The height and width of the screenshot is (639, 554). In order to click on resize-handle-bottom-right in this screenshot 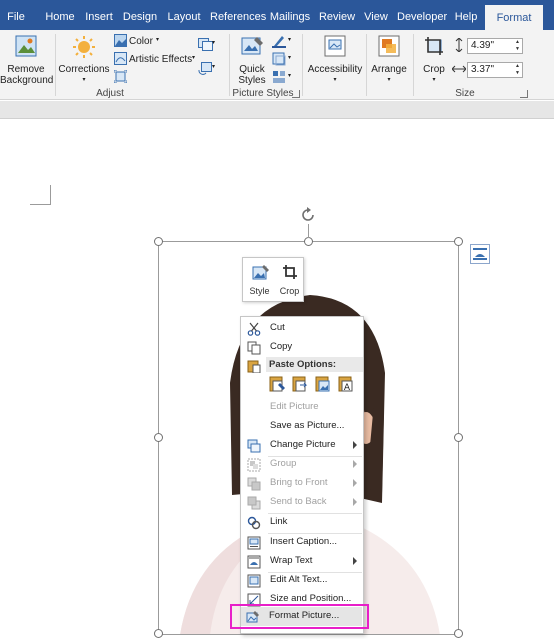, I will do `click(458, 633)`.